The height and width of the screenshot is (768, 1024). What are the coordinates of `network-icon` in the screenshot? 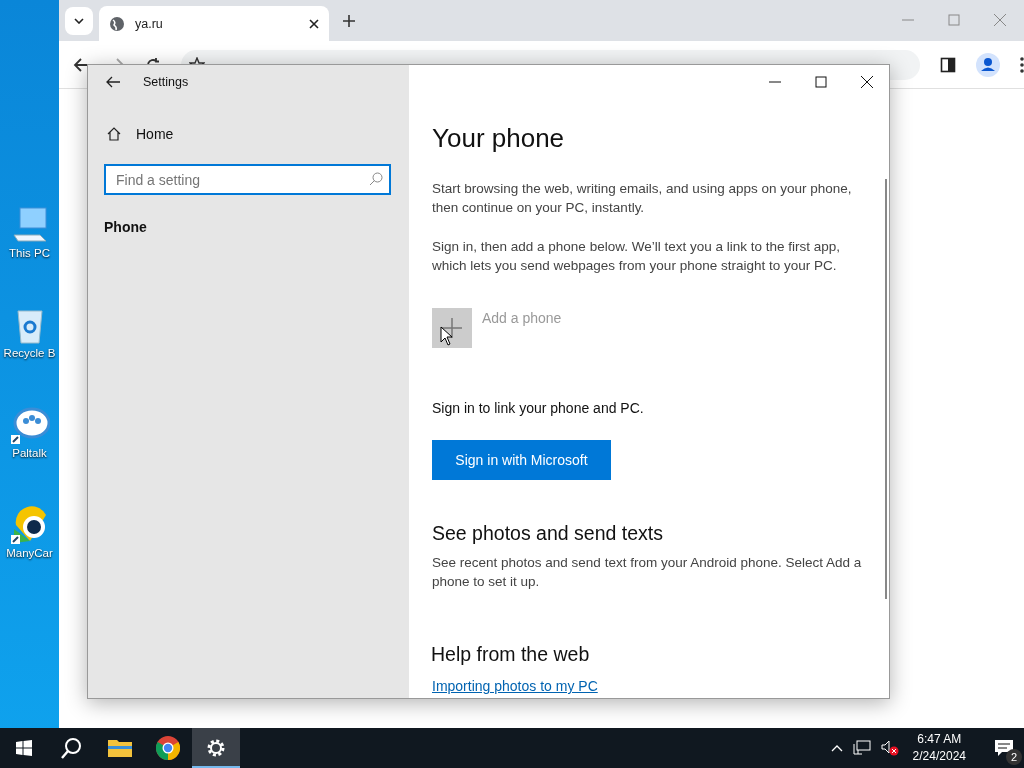 It's located at (861, 748).